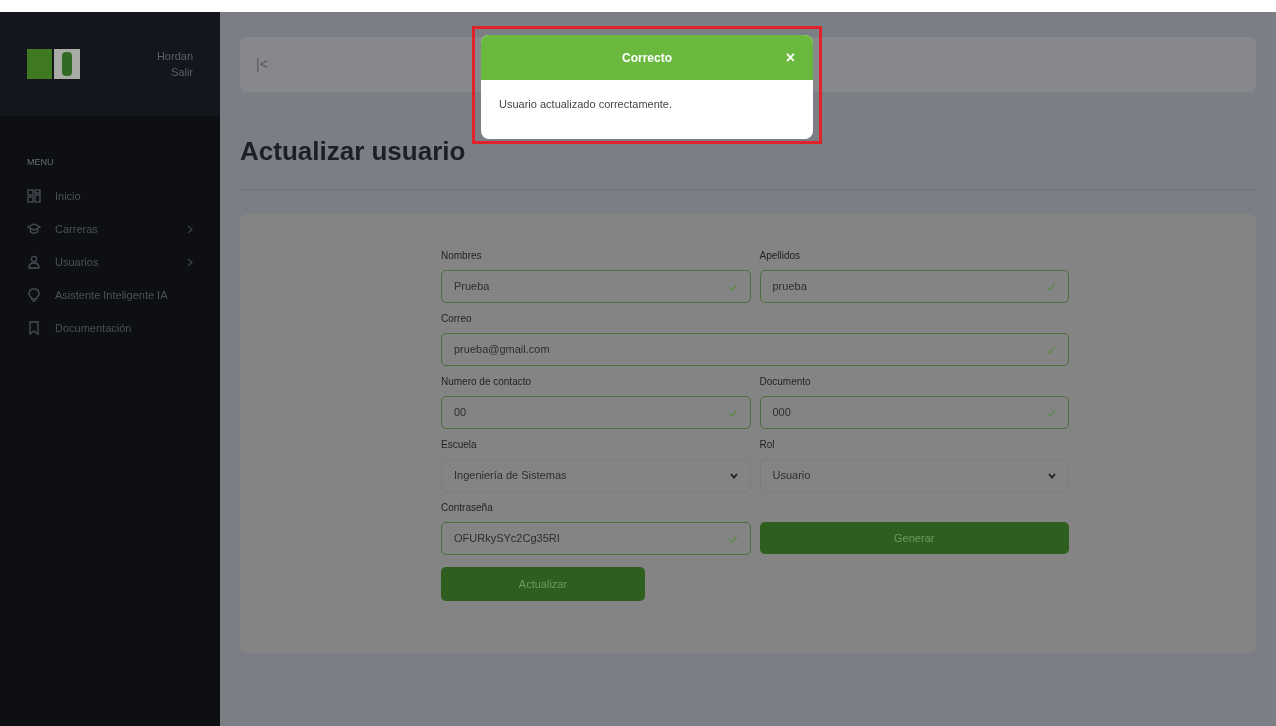  Describe the element at coordinates (110, 295) in the screenshot. I see `menu-item: Asistente Inteligente IA` at that location.